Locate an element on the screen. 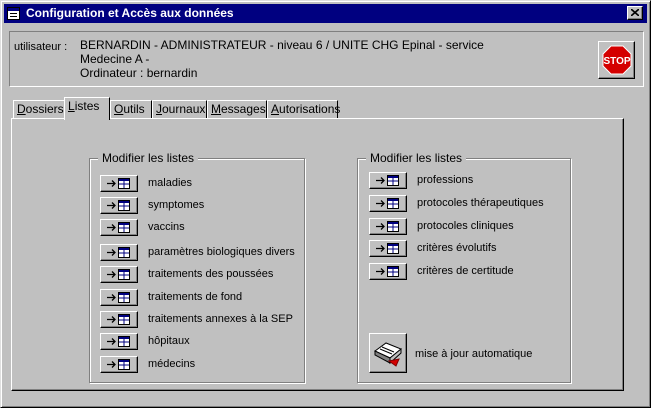 This screenshot has height=408, width=651. list-item-label: traitements des poussées is located at coordinates (211, 274).